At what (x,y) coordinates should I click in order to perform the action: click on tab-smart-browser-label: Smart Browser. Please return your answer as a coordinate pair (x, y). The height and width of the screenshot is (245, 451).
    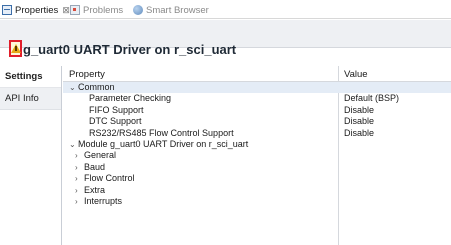
    Looking at the image, I should click on (177, 10).